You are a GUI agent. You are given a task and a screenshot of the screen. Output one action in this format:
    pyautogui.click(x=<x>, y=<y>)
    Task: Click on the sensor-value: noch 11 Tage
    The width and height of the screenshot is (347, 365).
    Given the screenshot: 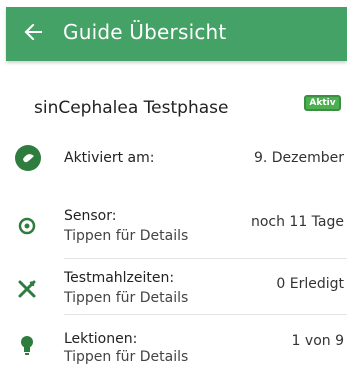 What is the action you would take?
    pyautogui.click(x=297, y=222)
    